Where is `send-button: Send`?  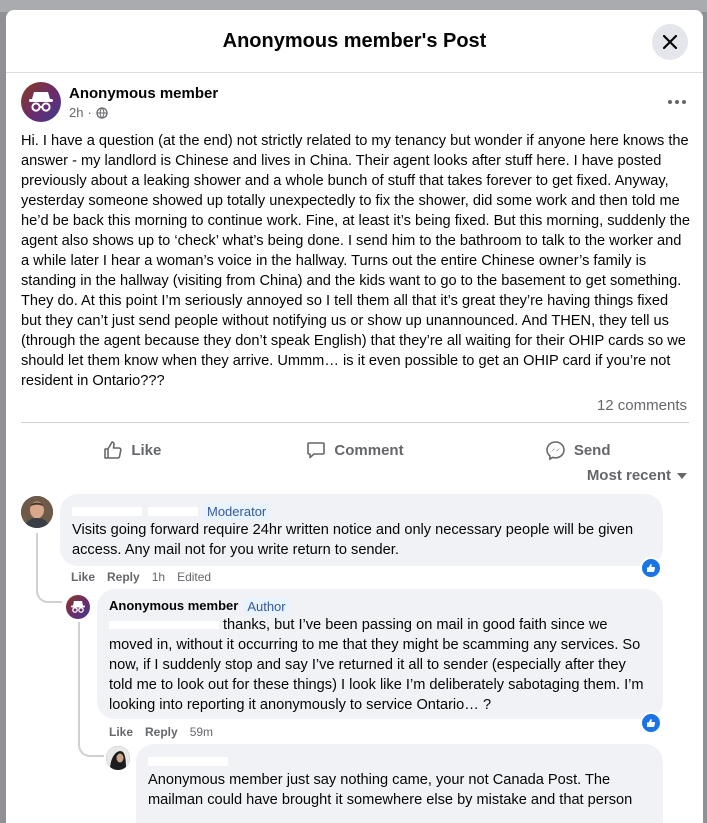 send-button: Send is located at coordinates (577, 450).